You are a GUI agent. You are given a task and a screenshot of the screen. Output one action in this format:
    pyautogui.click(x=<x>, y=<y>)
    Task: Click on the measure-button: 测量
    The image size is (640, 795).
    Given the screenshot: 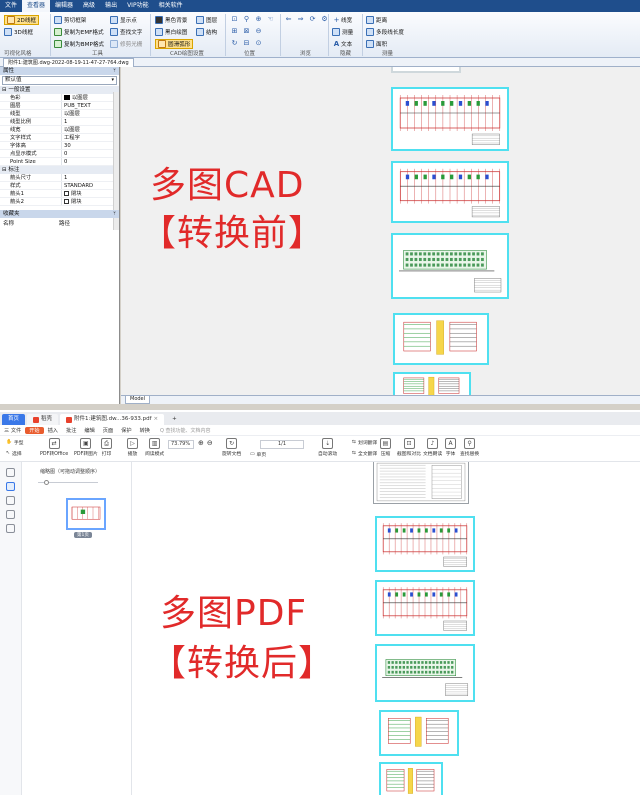 What is the action you would take?
    pyautogui.click(x=342, y=32)
    